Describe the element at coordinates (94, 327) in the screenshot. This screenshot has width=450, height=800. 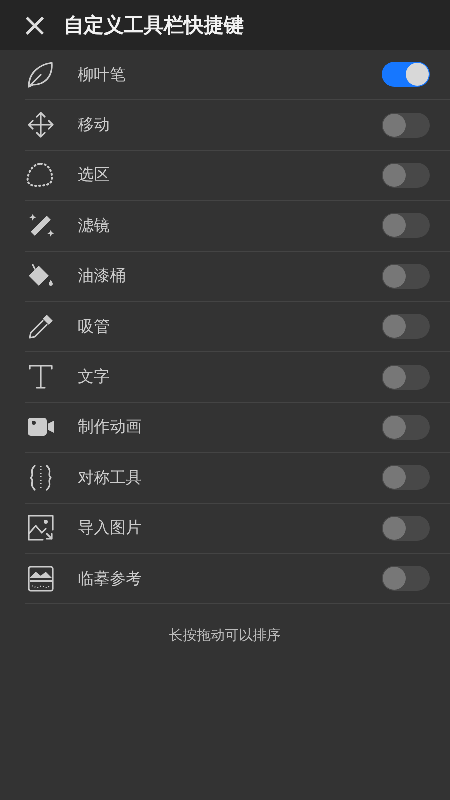
I see `tool-label: 吸管` at that location.